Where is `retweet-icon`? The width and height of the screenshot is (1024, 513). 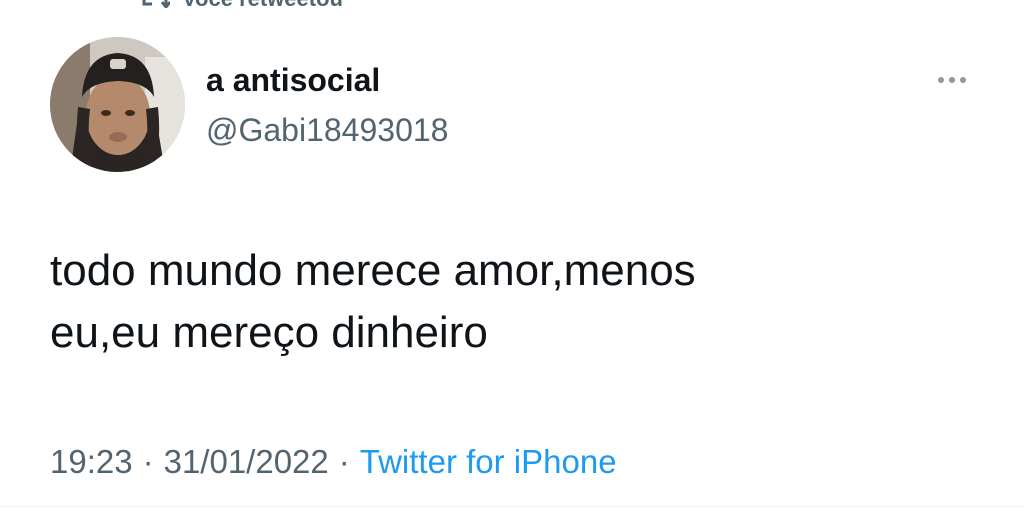
retweet-icon is located at coordinates (156, 4).